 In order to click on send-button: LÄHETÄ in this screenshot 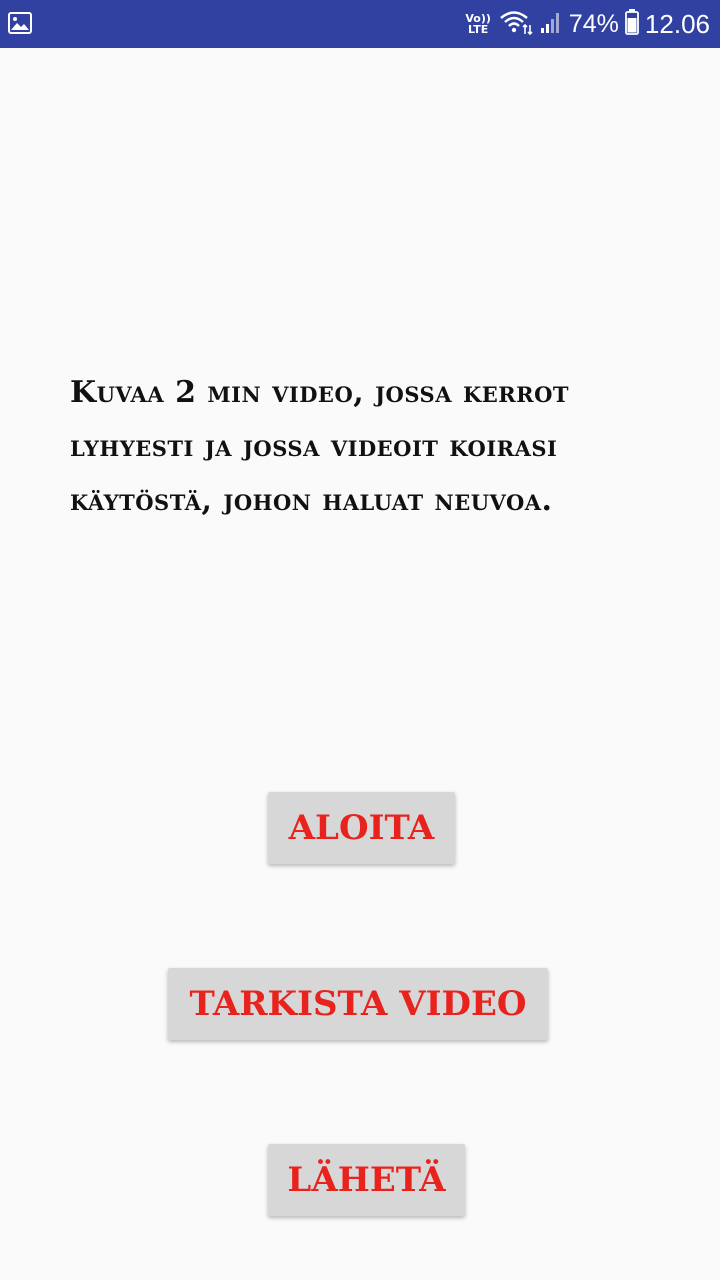, I will do `click(366, 1180)`.